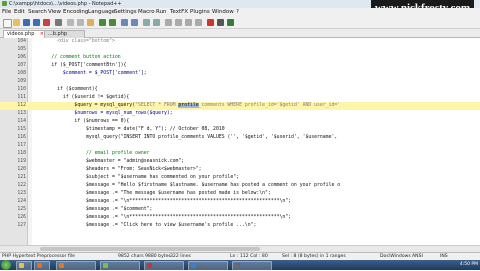 The width and height of the screenshot is (480, 271). I want to click on line-number: 122, so click(21, 185).